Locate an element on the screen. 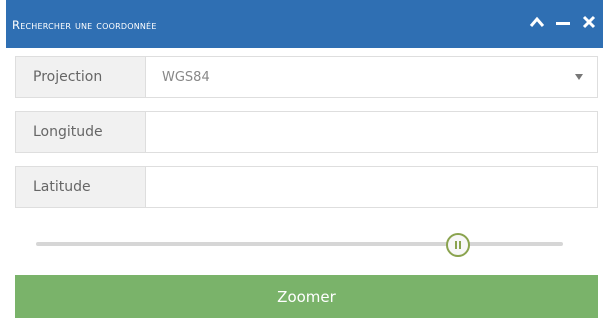 The image size is (603, 318). window-title: Rechercher une coordonnée is located at coordinates (84, 25).